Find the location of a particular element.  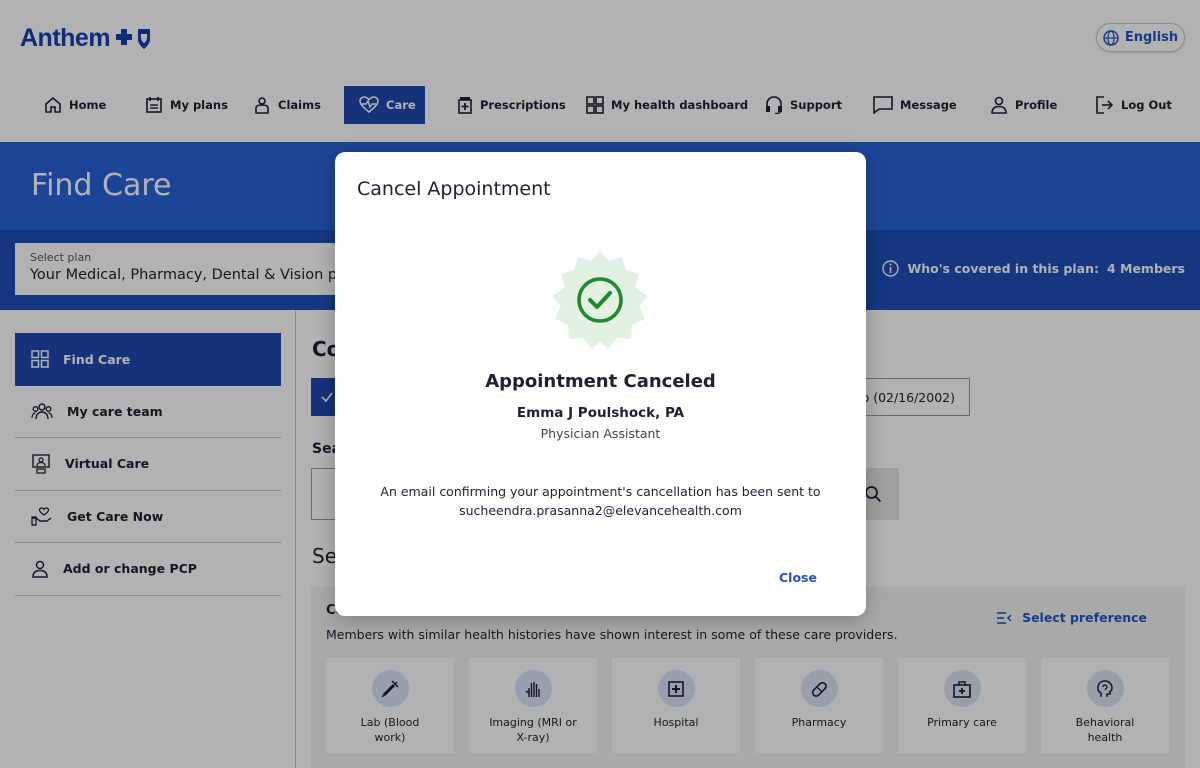

provider-name: Emma J Poulshock, PA is located at coordinates (600, 413).